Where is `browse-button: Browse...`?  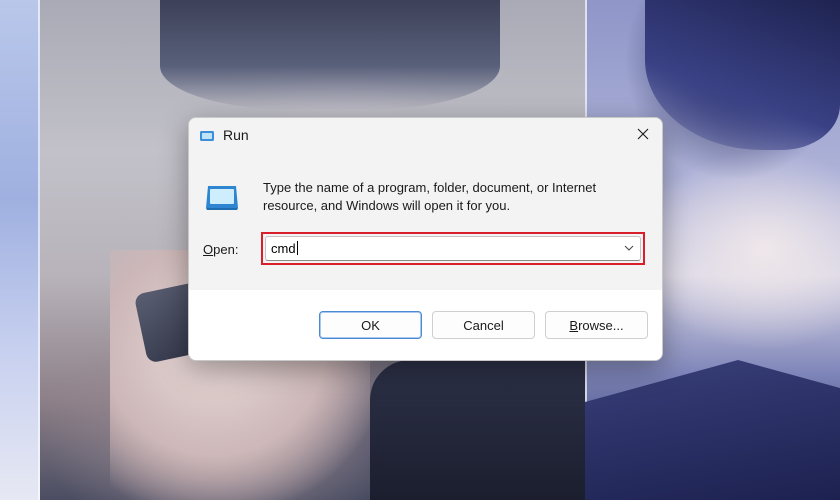 browse-button: Browse... is located at coordinates (596, 325).